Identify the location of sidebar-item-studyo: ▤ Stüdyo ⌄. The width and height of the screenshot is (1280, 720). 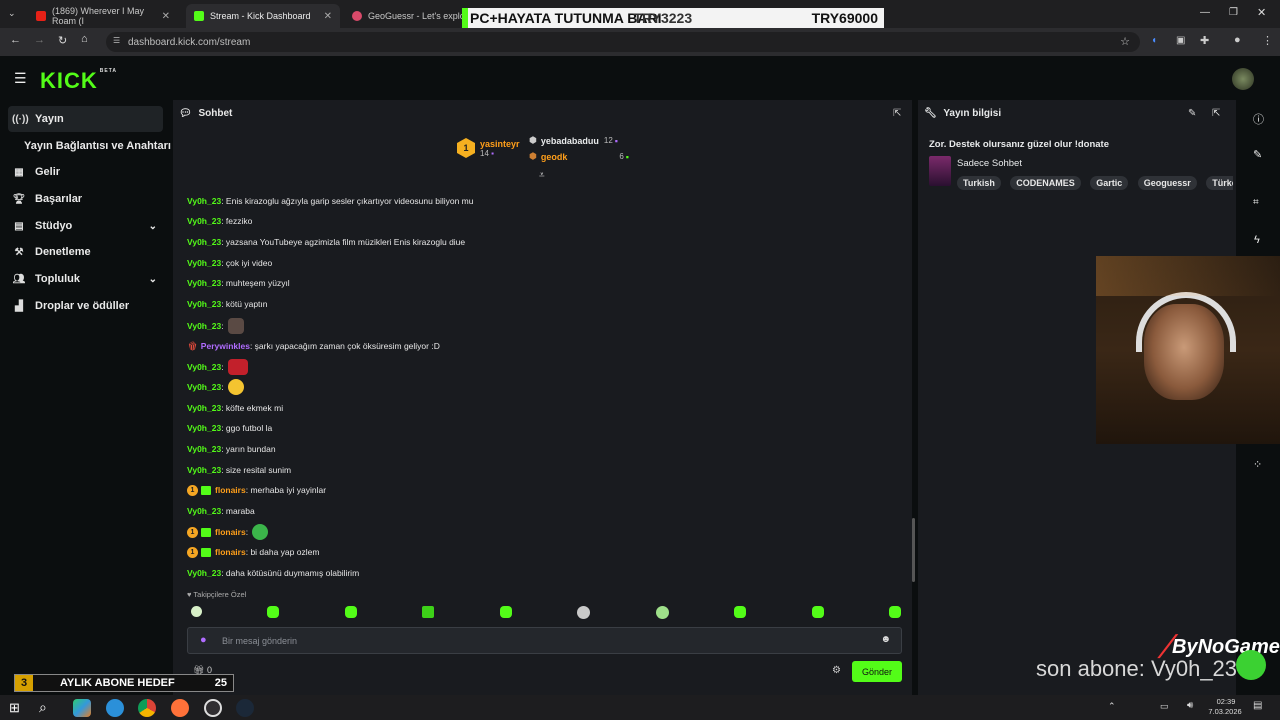
(85, 226).